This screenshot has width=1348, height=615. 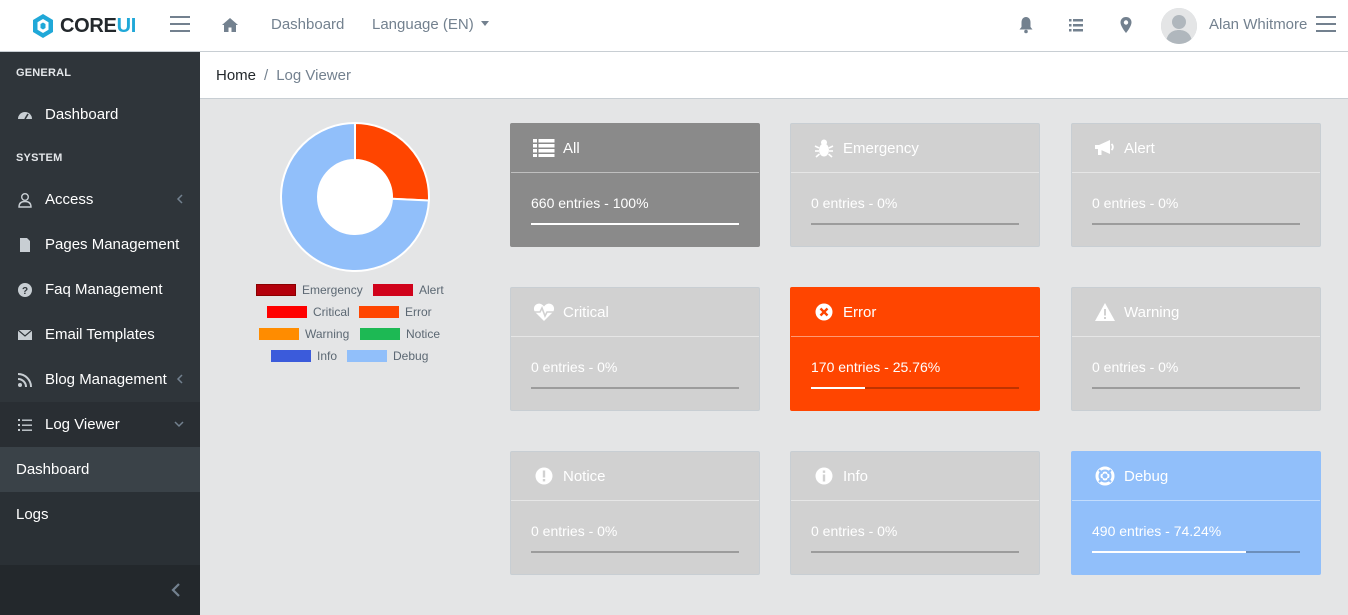 What do you see at coordinates (100, 244) in the screenshot?
I see `sidebar-item-pages-management: Pages Management` at bounding box center [100, 244].